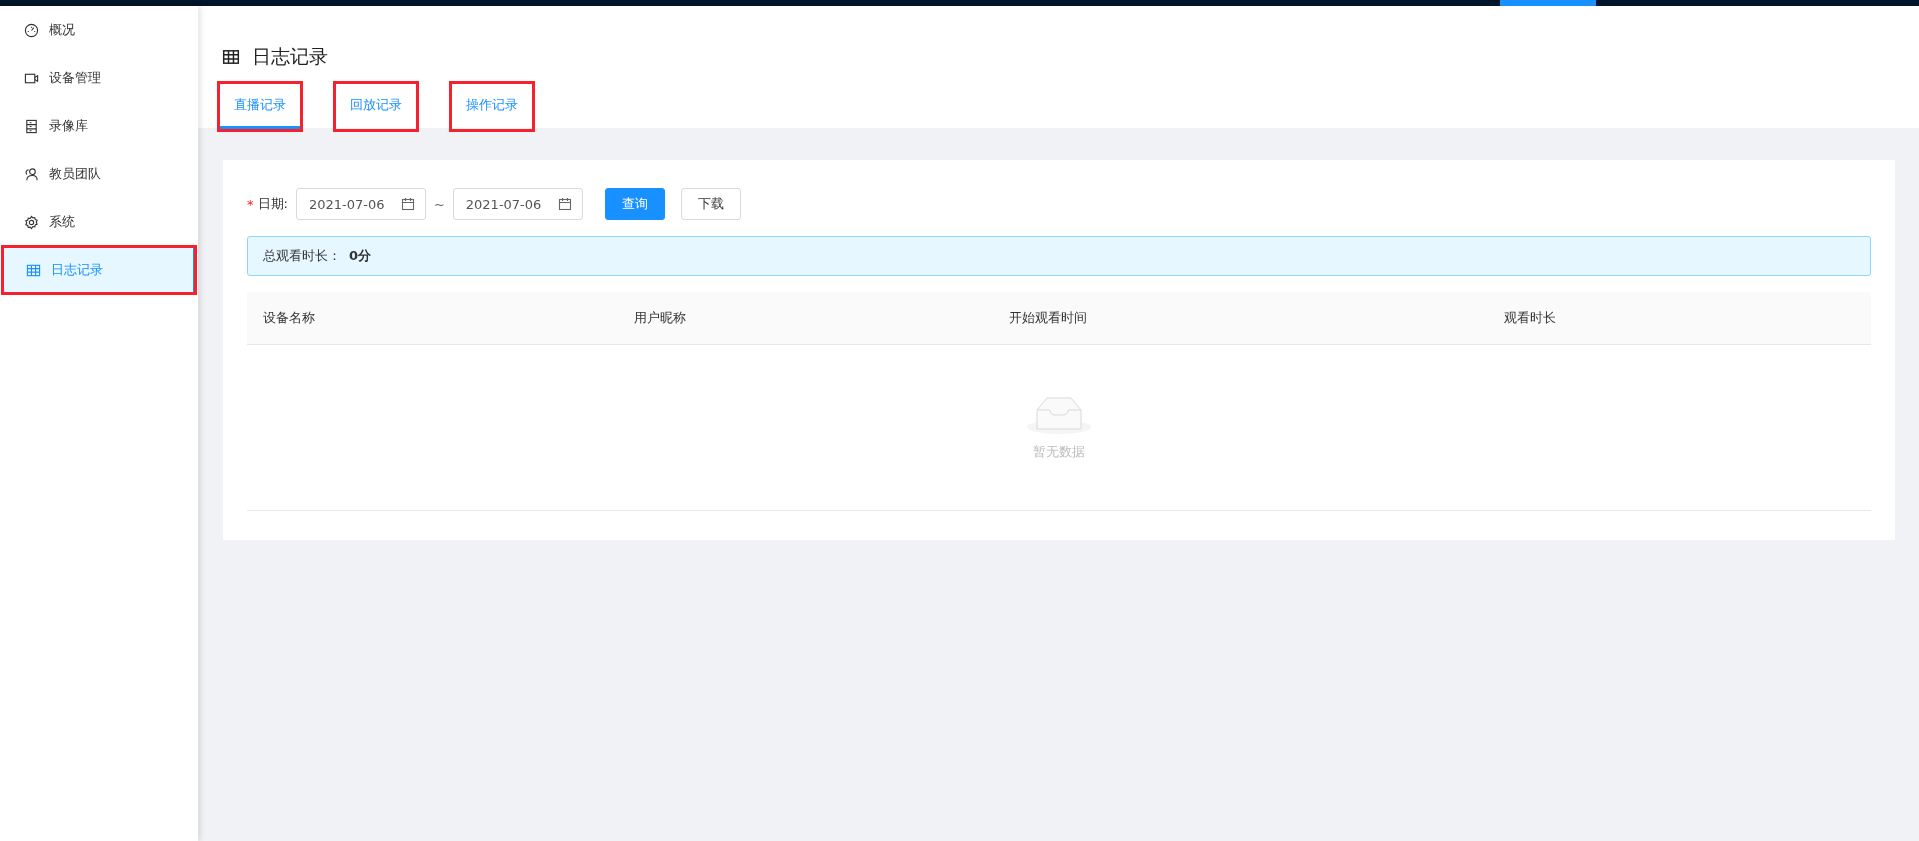 The image size is (1919, 841). Describe the element at coordinates (661, 318) in the screenshot. I see `column-header: 用户昵称` at that location.